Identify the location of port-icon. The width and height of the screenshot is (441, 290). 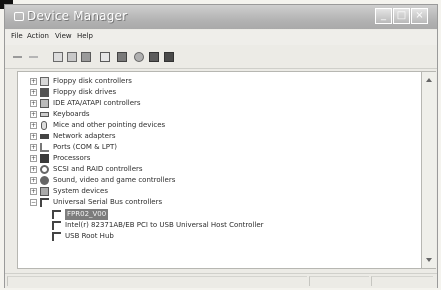
(44, 147).